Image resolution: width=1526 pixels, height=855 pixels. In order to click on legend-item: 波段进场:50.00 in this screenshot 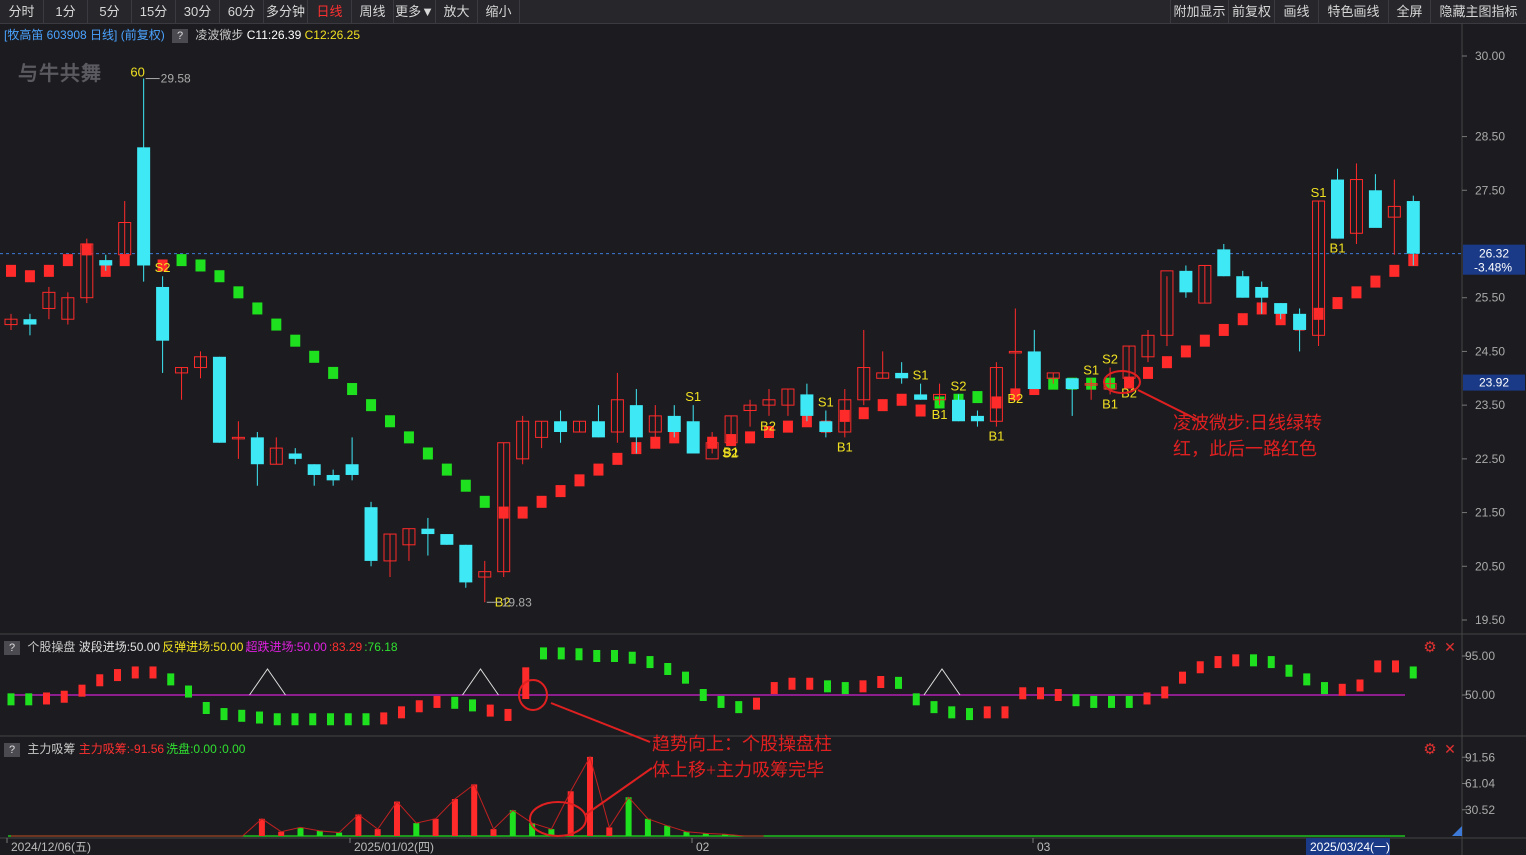, I will do `click(119, 647)`.